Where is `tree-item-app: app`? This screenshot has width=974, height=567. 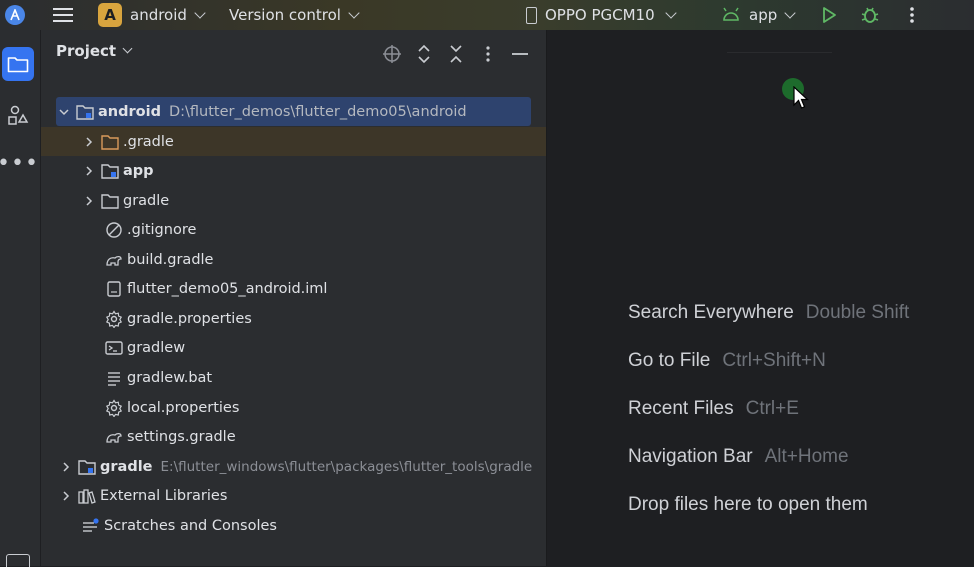 tree-item-app: app is located at coordinates (117, 170).